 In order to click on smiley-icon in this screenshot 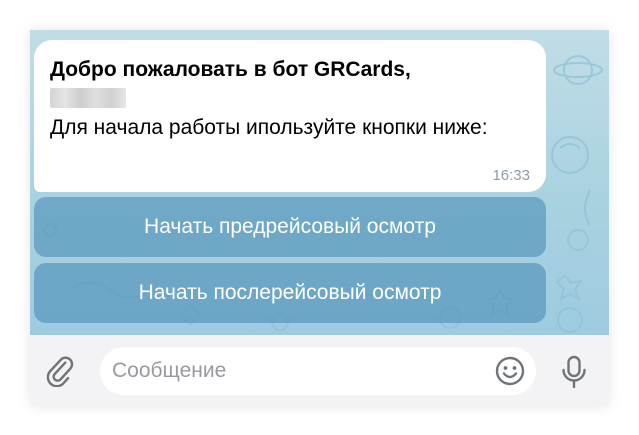, I will do `click(510, 371)`.